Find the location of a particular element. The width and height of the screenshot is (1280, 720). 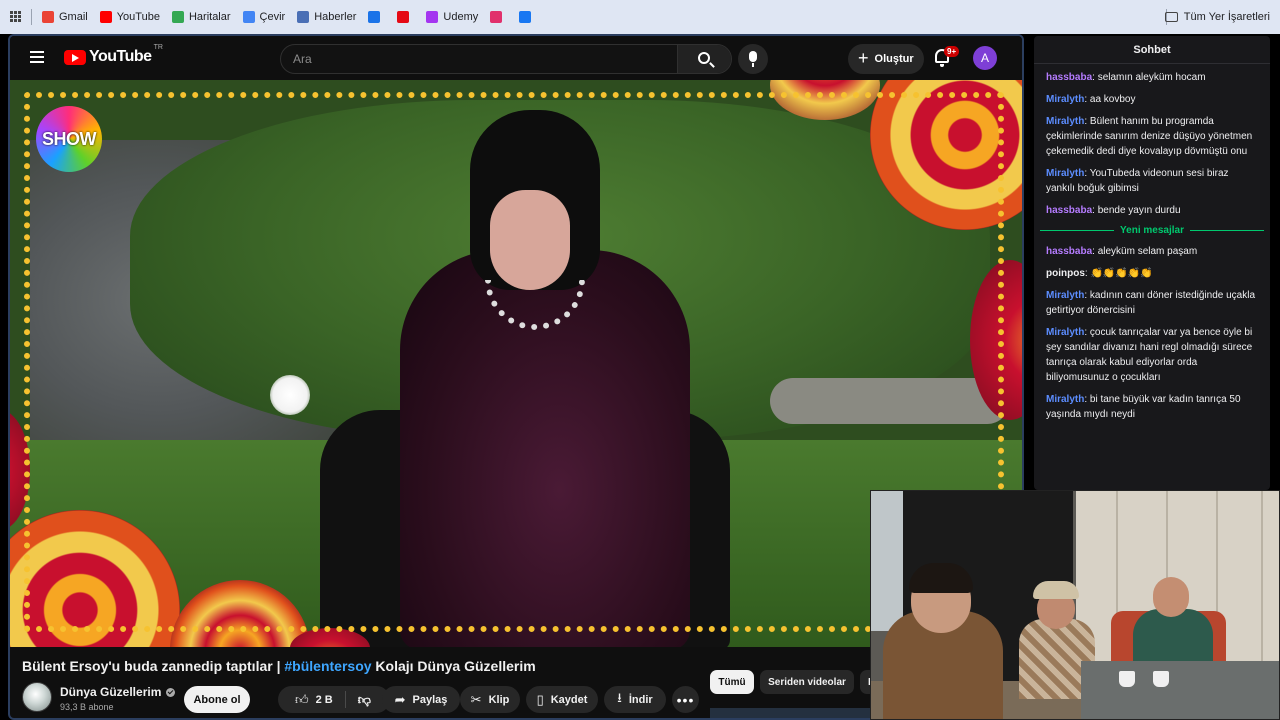

save-label: Kaydet is located at coordinates (569, 699).